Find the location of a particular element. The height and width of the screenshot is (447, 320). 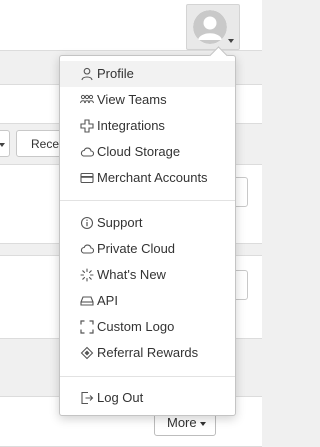

menu-item-label: What's New is located at coordinates (131, 274).